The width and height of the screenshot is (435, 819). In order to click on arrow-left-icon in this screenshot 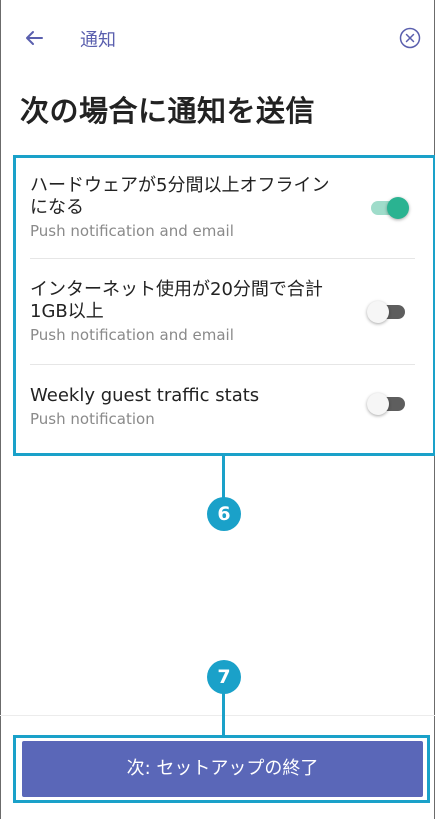, I will do `click(34, 38)`.